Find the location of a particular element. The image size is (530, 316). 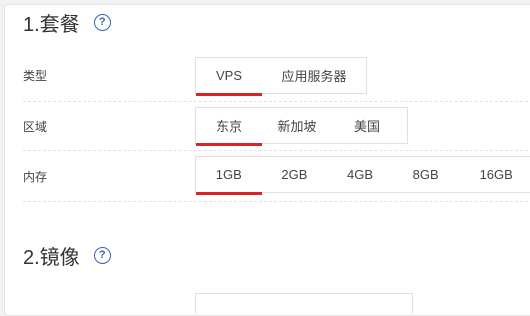

option-memory-16gb: 16GB is located at coordinates (494, 174).